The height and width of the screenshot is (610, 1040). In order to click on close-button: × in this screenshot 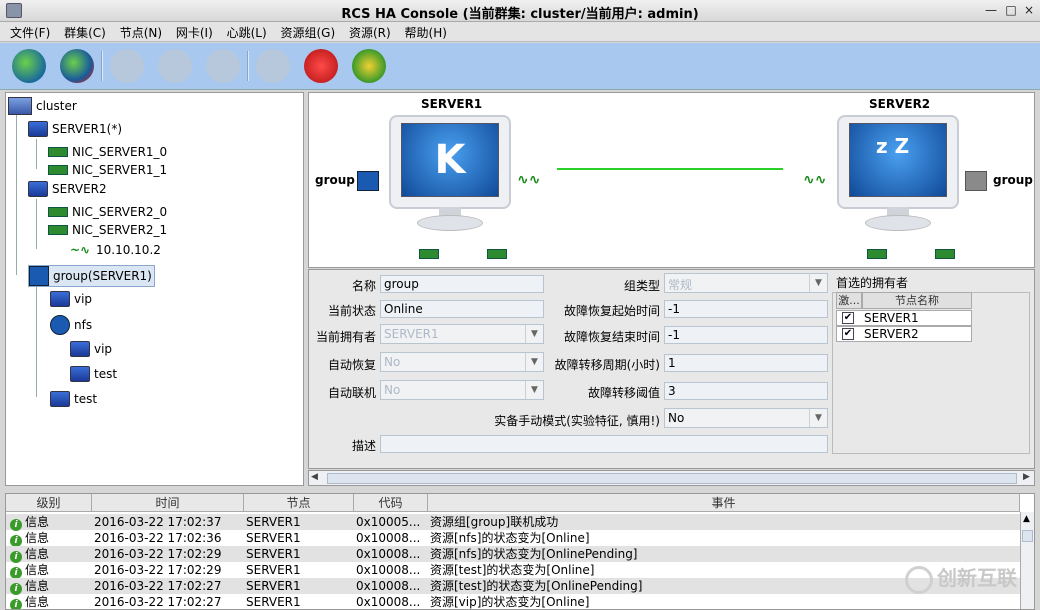, I will do `click(1029, 10)`.